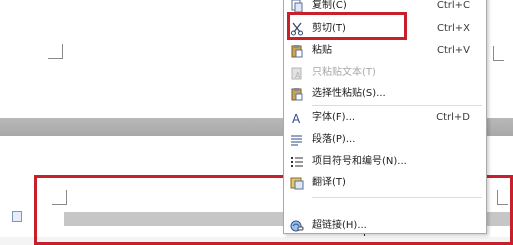  Describe the element at coordinates (297, 226) in the screenshot. I see `hyperlink-icon` at that location.